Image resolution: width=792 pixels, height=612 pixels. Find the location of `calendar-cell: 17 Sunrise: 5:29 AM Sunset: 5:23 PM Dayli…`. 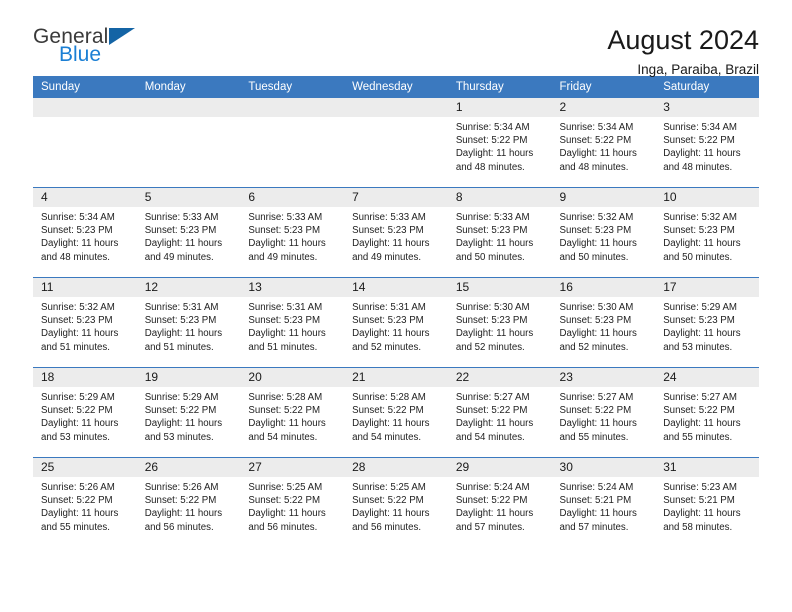

calendar-cell: 17 Sunrise: 5:29 AM Sunset: 5:23 PM Dayli… is located at coordinates (707, 322).